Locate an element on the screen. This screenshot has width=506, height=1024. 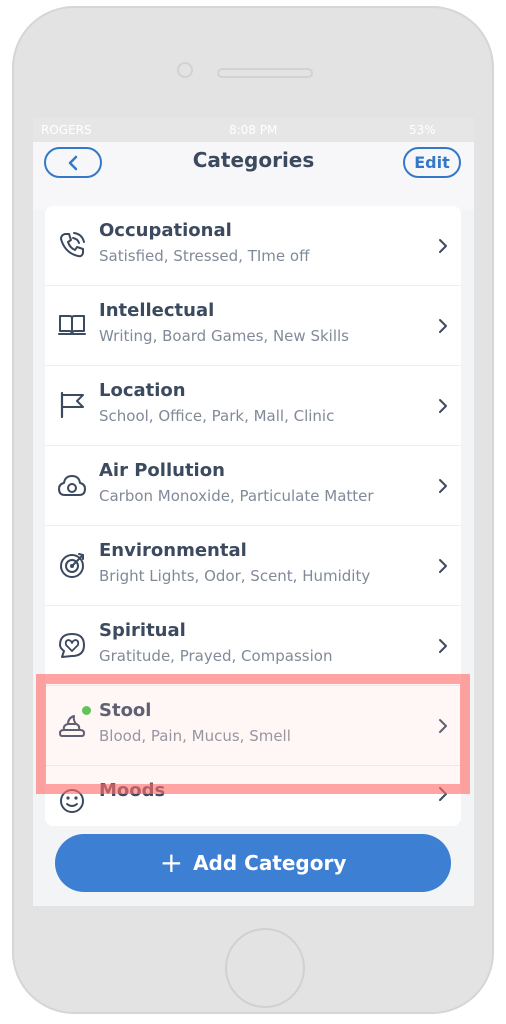
flag-icon is located at coordinates (72, 405).